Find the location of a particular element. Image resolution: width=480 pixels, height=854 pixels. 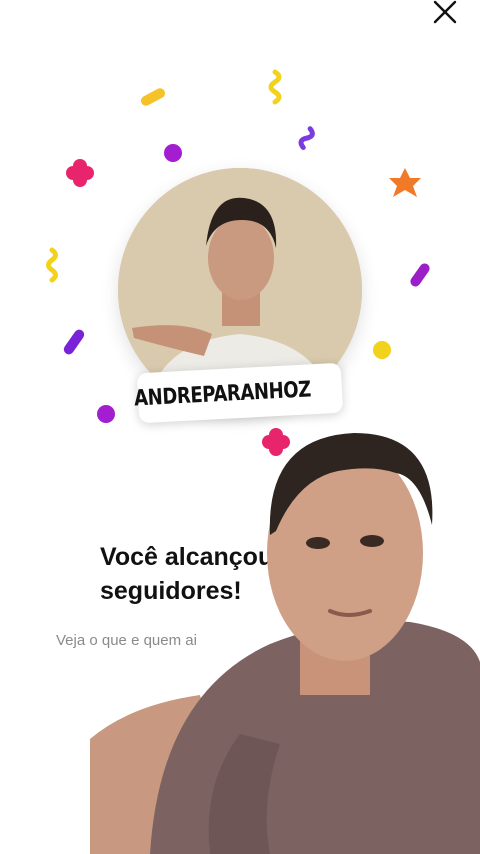

profile-handle-tag: ANDREPARANHOZ is located at coordinates (238, 393).